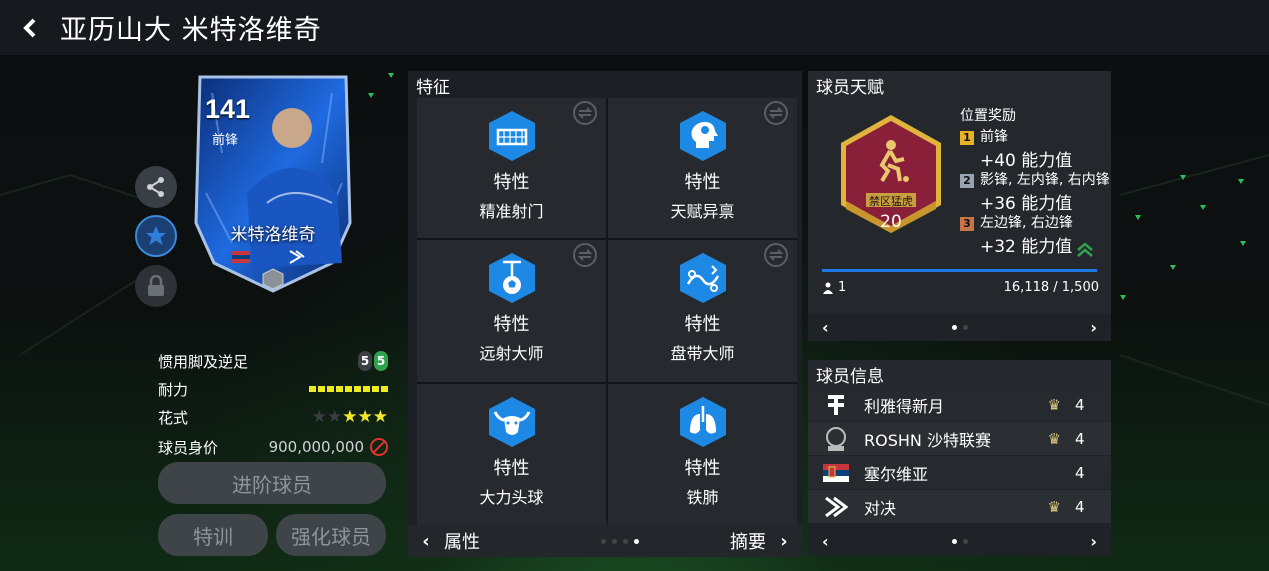 This screenshot has height=571, width=1269. What do you see at coordinates (994, 137) in the screenshot?
I see `bonus-positions: 前锋` at bounding box center [994, 137].